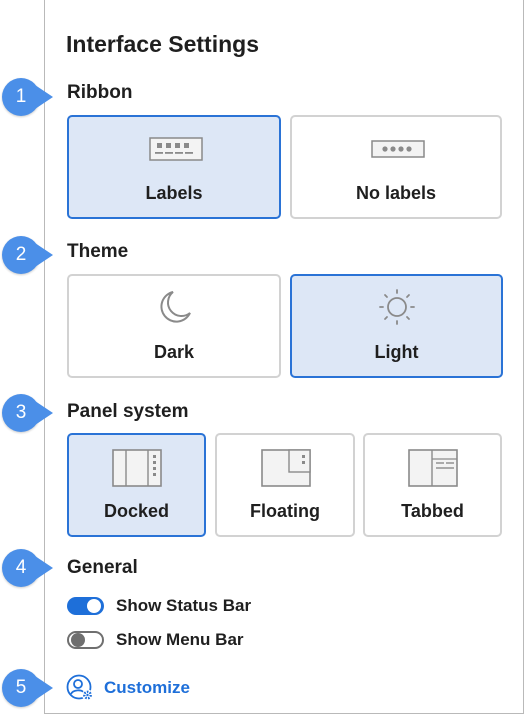 The width and height of the screenshot is (527, 717). I want to click on ribbon-no-labels-option: No labels, so click(396, 167).